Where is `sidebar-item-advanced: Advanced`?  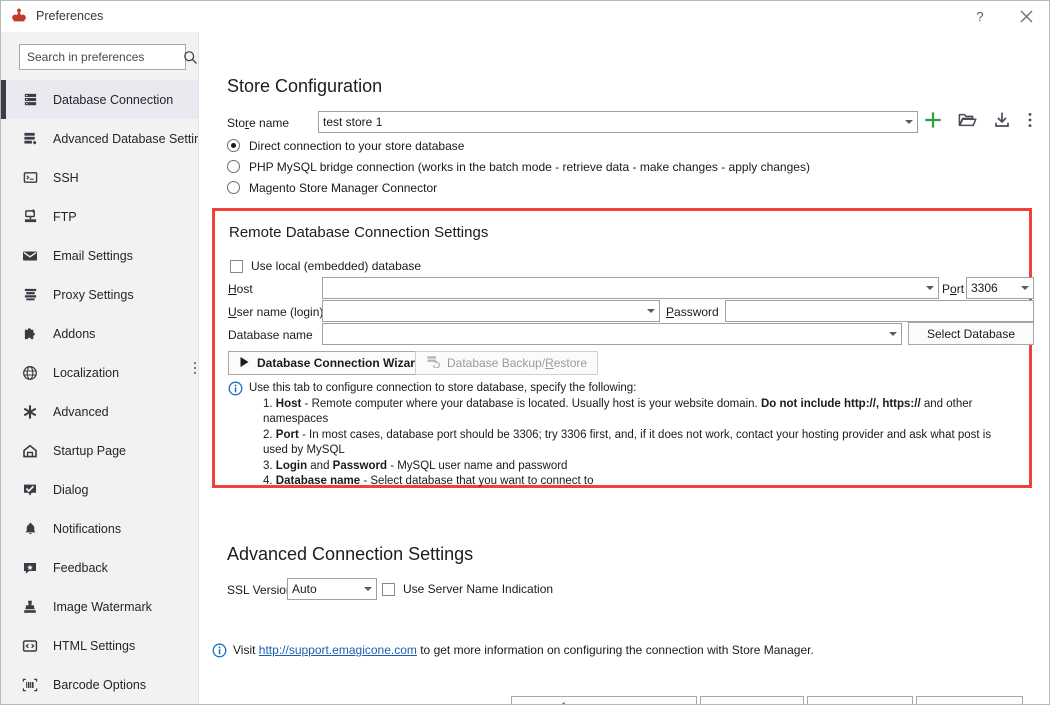
sidebar-item-advanced: Advanced is located at coordinates (99, 411).